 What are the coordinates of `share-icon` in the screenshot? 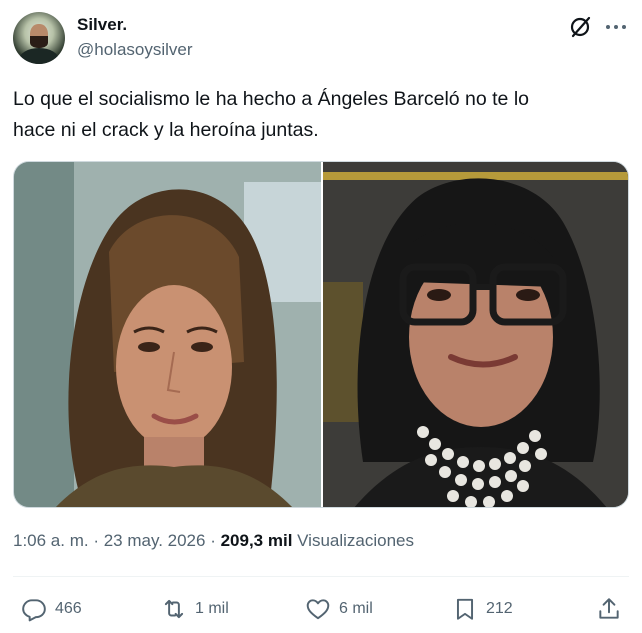 It's located at (609, 608).